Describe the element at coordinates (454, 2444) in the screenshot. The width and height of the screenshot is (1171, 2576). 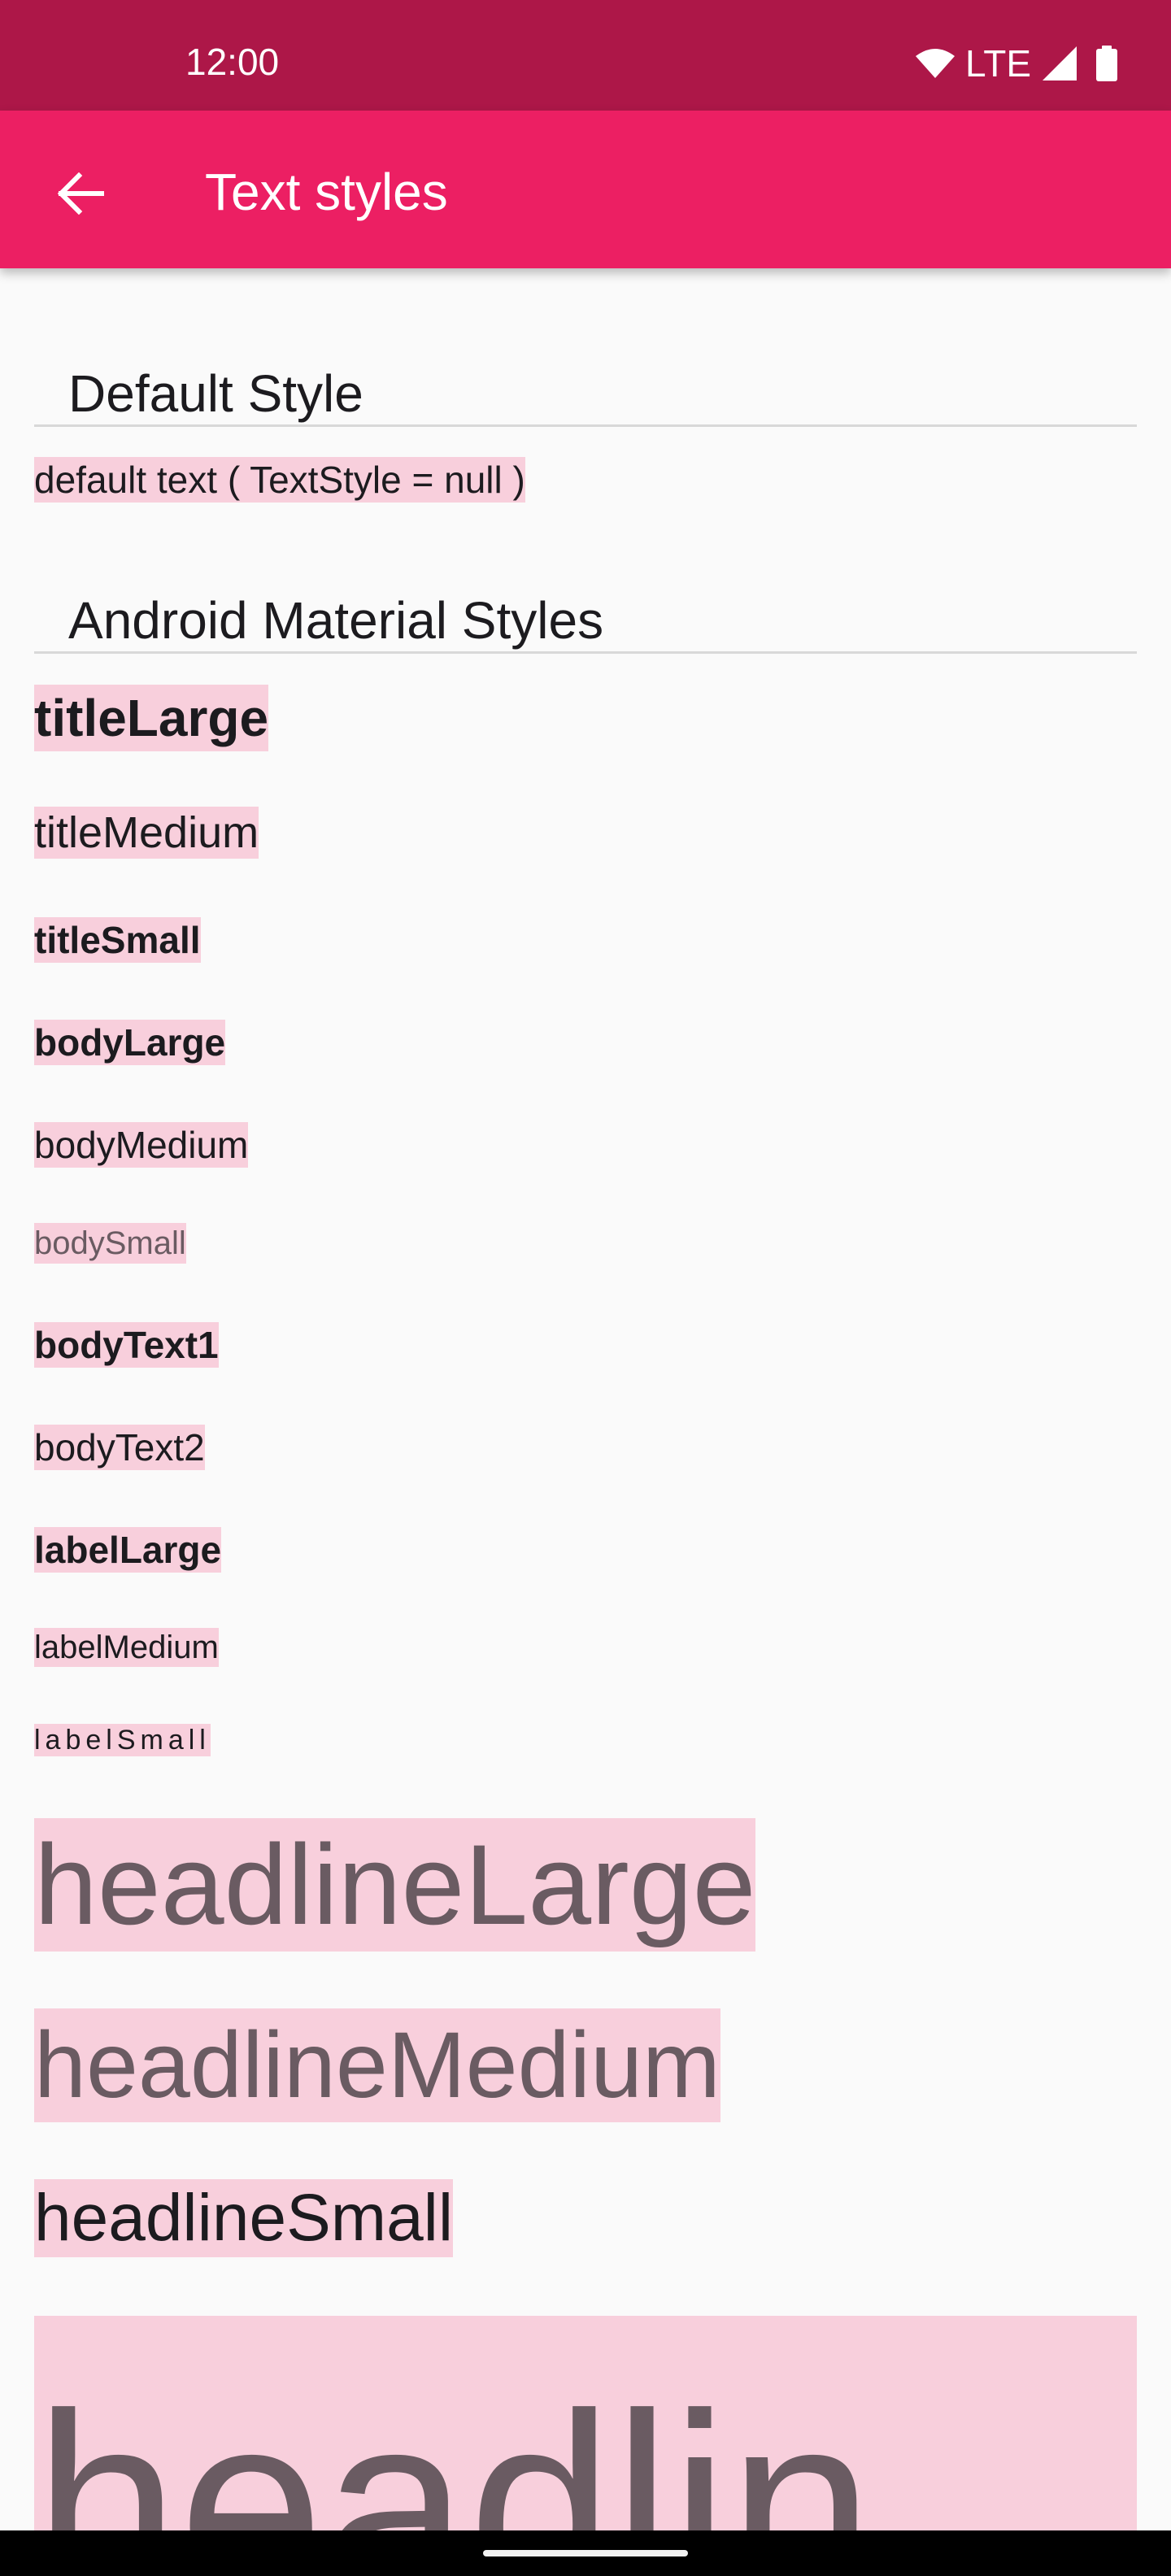
I see `display-large-text: headlin` at that location.